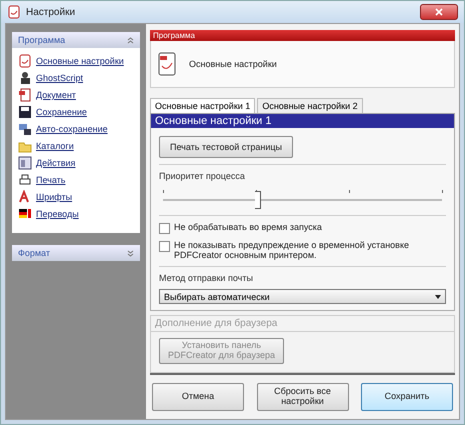 The height and width of the screenshot is (425, 465). What do you see at coordinates (76, 253) in the screenshot?
I see `sidebar-section-header: Формат` at bounding box center [76, 253].